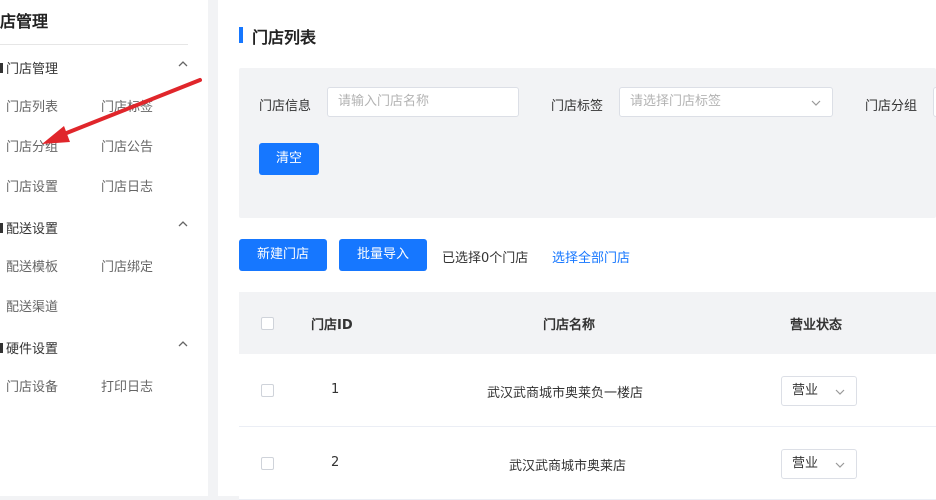 This screenshot has width=936, height=500. Describe the element at coordinates (423, 102) in the screenshot. I see `store-name-input: 请输入门店名称` at that location.